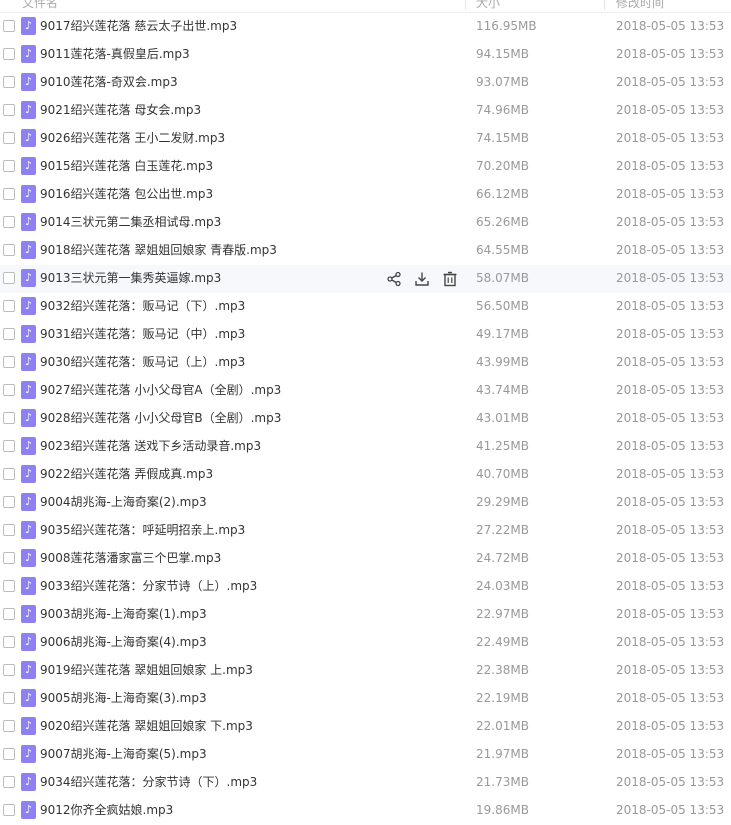  Describe the element at coordinates (488, 5) in the screenshot. I see `header-size: 大小` at that location.